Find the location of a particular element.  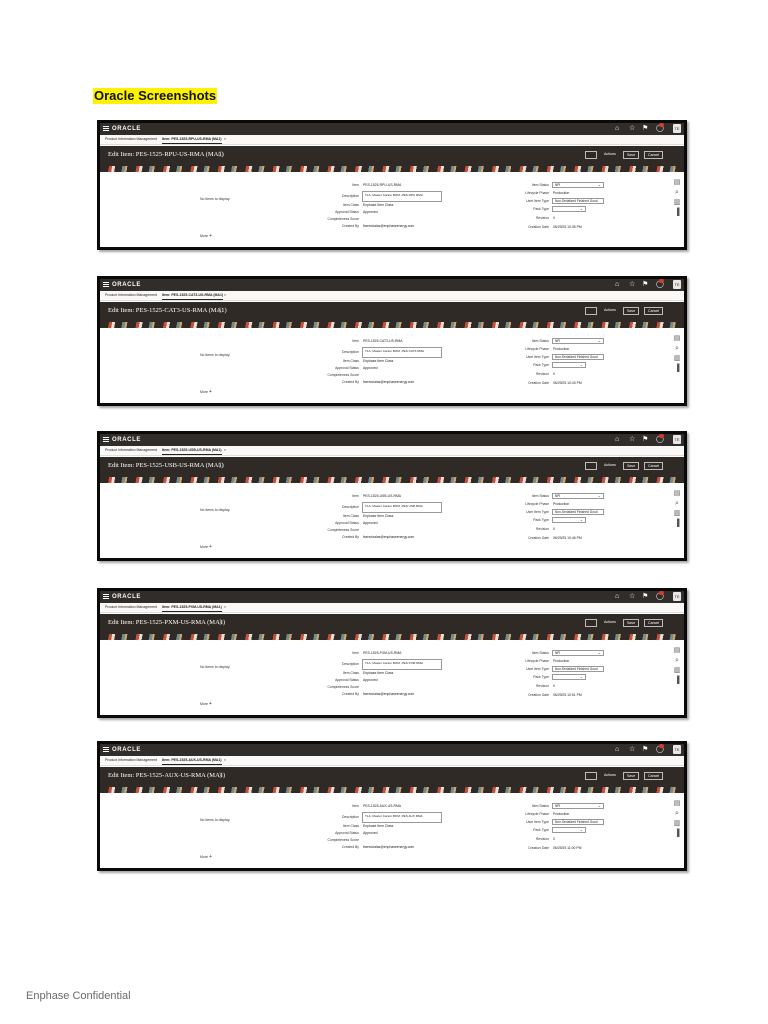

description-field: TLA, Master Carton BOM, PES PXM RMA is located at coordinates (402, 664).